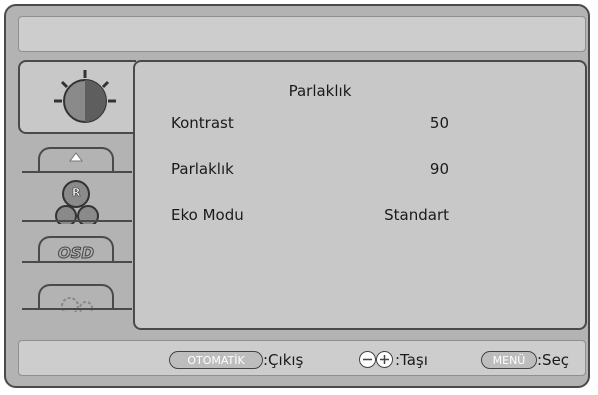  I want to click on tab-picture, so click(77, 97).